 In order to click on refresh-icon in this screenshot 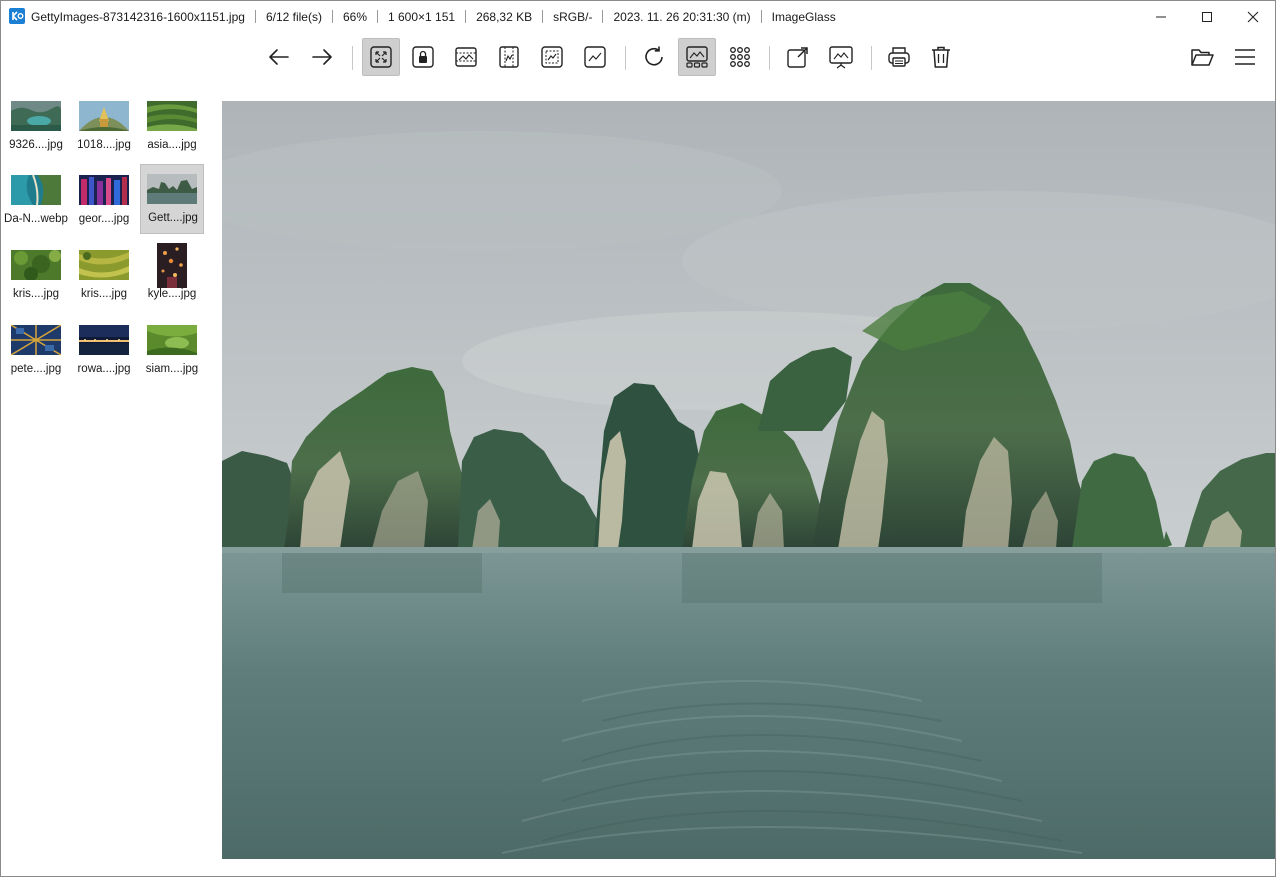, I will do `click(654, 56)`.